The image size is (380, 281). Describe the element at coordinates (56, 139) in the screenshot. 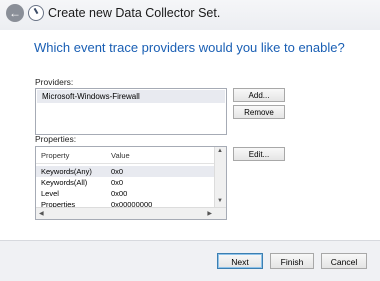

I see `properties-label: Properties:` at that location.